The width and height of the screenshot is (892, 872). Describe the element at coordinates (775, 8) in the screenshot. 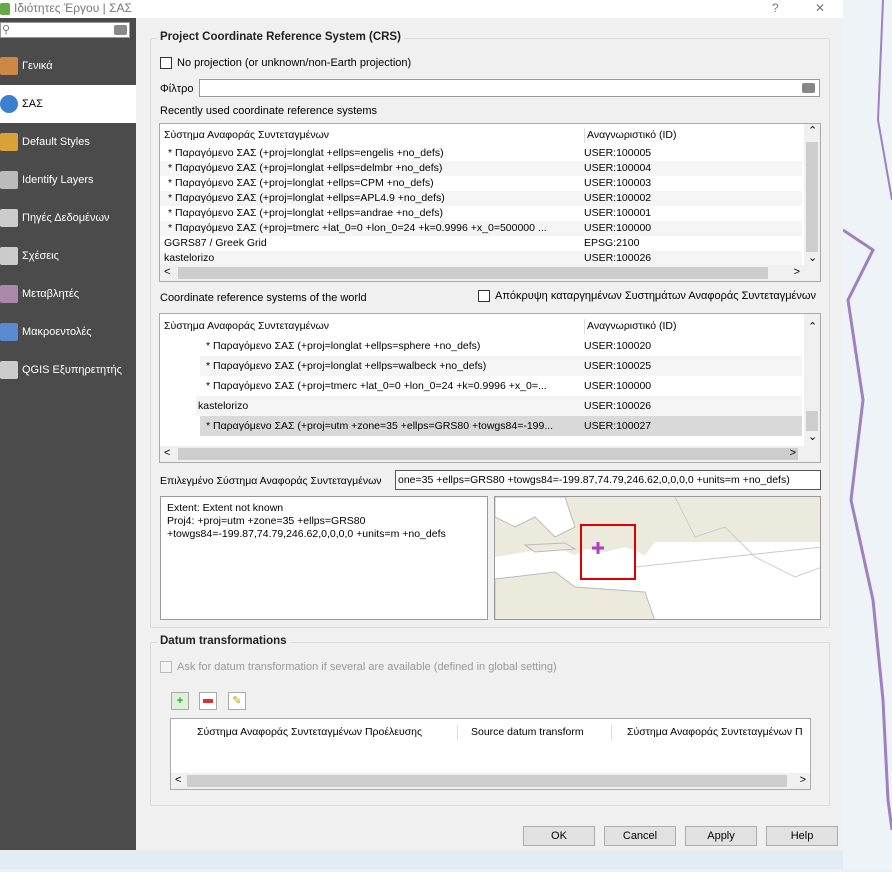

I see `help-title-button: ?` at that location.